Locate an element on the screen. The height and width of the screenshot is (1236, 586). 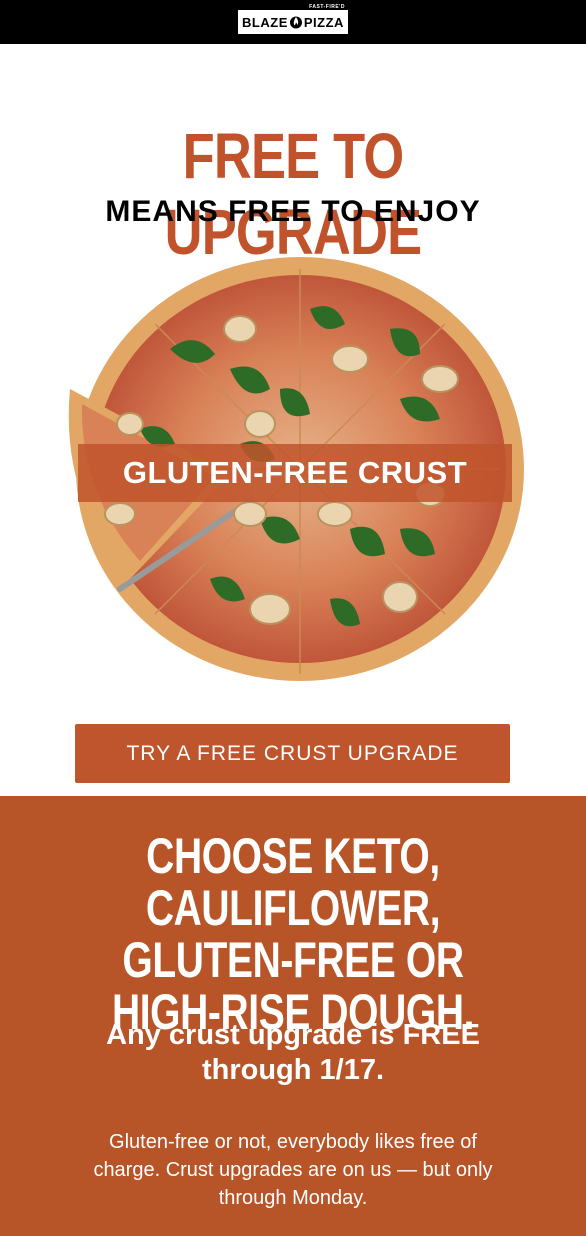
try-free-crust-upgrade-button: TRY A FREE CRUST UPGRADE is located at coordinates (292, 753).